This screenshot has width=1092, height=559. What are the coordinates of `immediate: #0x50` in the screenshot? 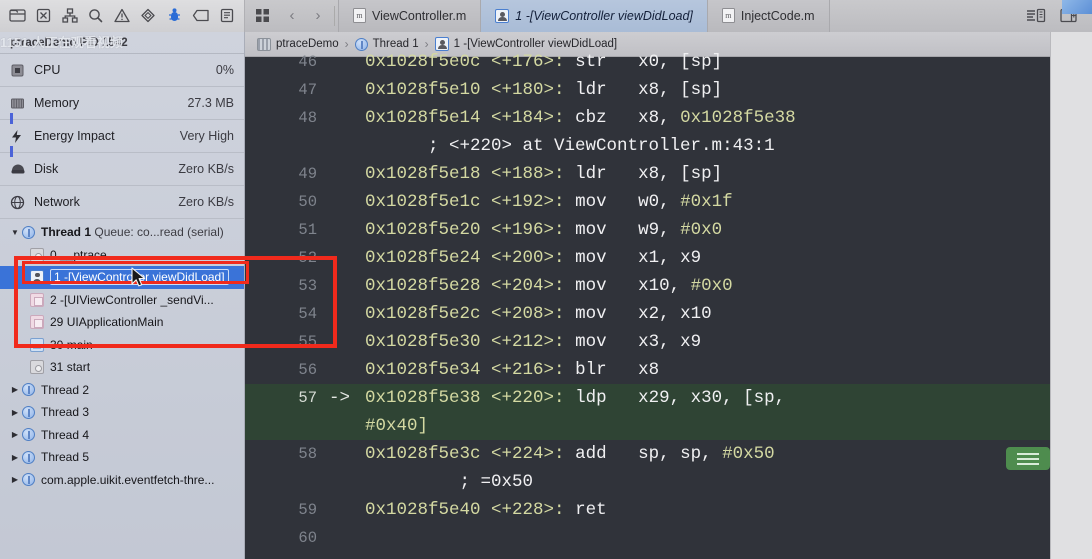 It's located at (748, 454).